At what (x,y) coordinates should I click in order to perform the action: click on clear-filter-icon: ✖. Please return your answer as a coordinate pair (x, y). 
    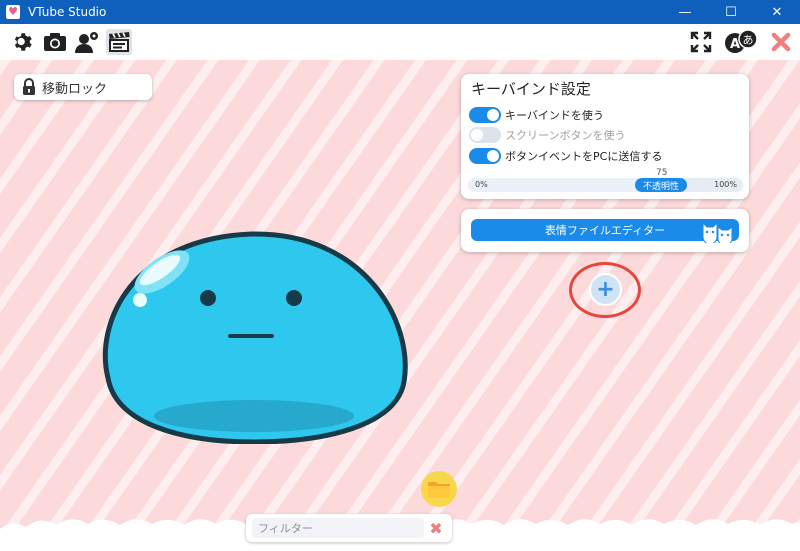
    Looking at the image, I should click on (436, 528).